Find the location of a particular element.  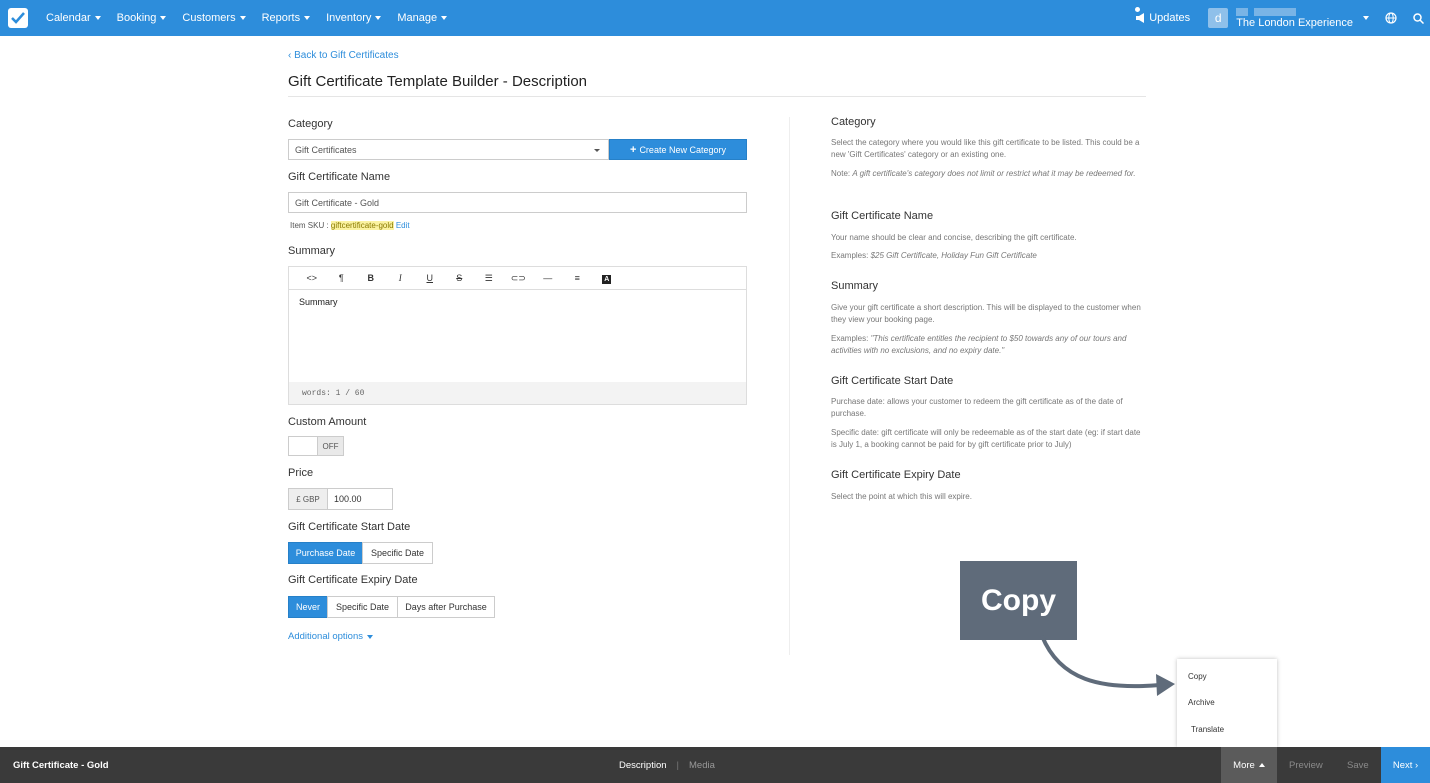

help-name-examples-prefix: Examples: is located at coordinates (851, 255).